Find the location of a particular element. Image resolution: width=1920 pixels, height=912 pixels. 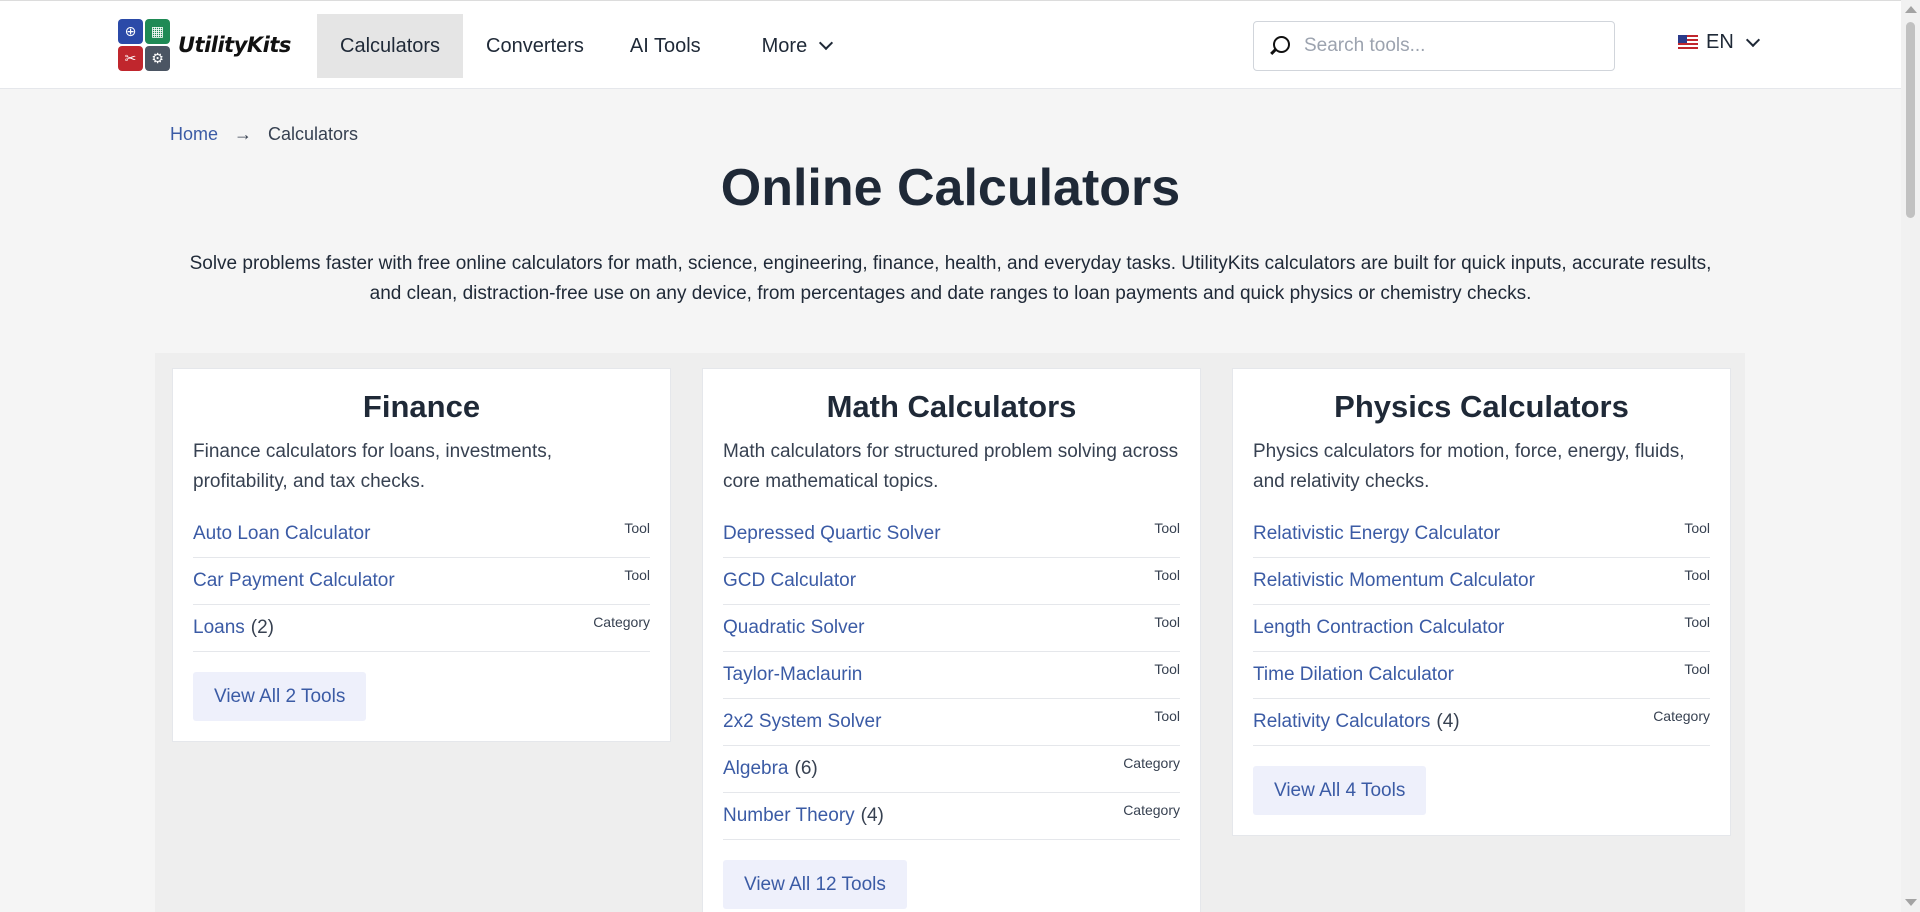

scroll-up-arrow-icon is located at coordinates (1911, 9).